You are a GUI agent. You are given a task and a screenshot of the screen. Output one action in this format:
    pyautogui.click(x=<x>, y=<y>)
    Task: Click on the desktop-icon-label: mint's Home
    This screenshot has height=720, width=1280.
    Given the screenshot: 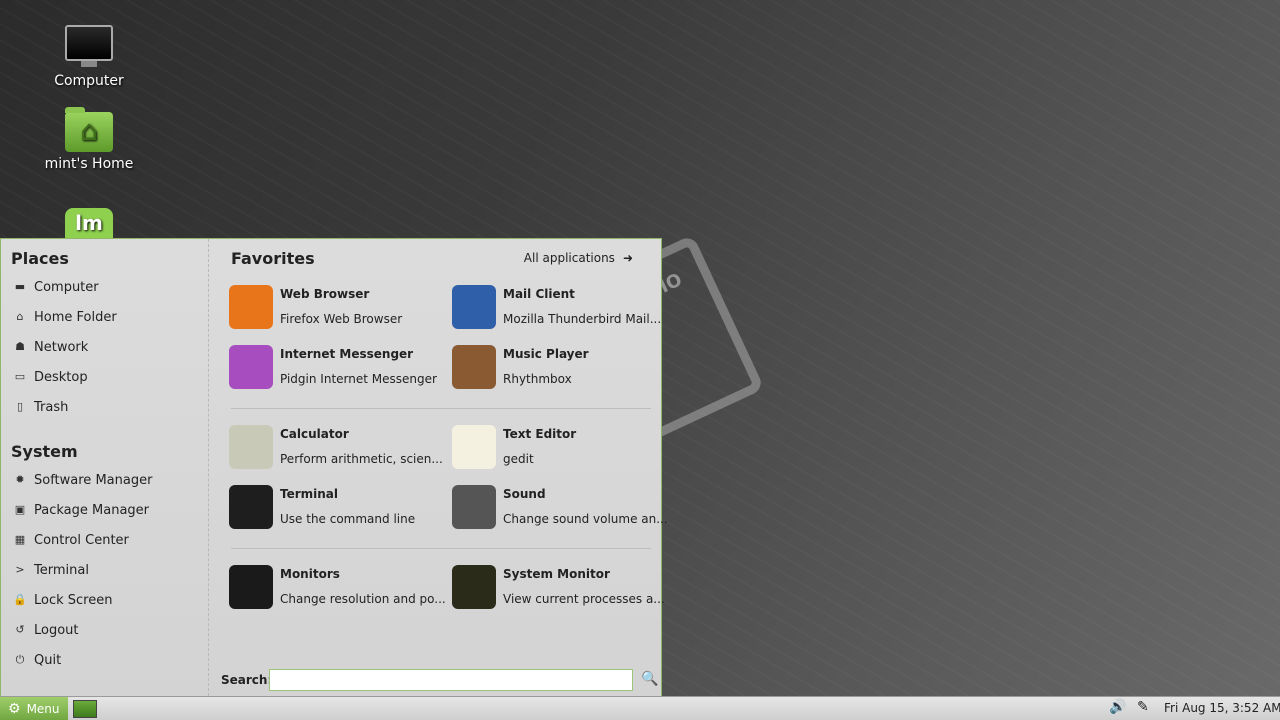 What is the action you would take?
    pyautogui.click(x=89, y=164)
    